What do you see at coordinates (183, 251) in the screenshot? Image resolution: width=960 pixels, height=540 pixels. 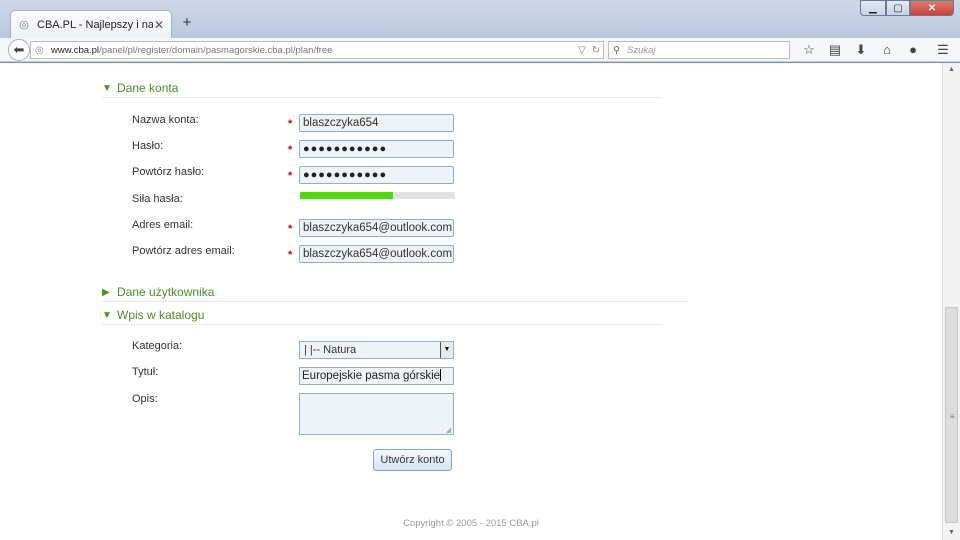 I see `email-repeat-label: Powtórz adres email:` at bounding box center [183, 251].